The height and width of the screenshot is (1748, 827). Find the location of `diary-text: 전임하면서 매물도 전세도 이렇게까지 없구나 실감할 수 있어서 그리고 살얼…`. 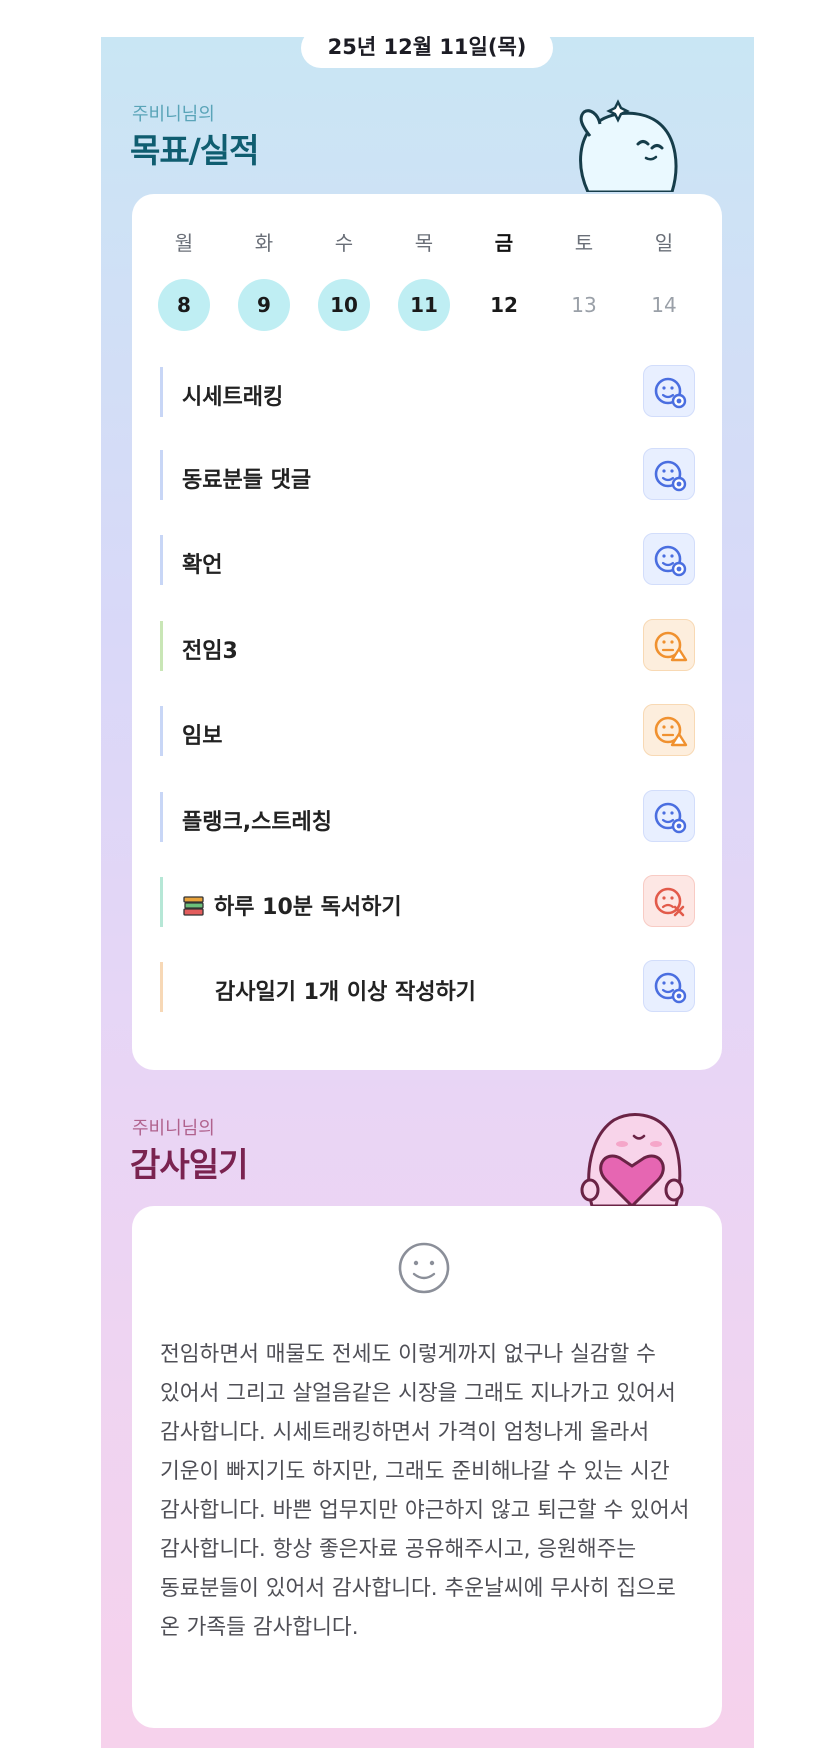

diary-text: 전임하면서 매물도 전세도 이렇게까지 없구나 실감할 수 있어서 그리고 살얼… is located at coordinates (425, 1491).